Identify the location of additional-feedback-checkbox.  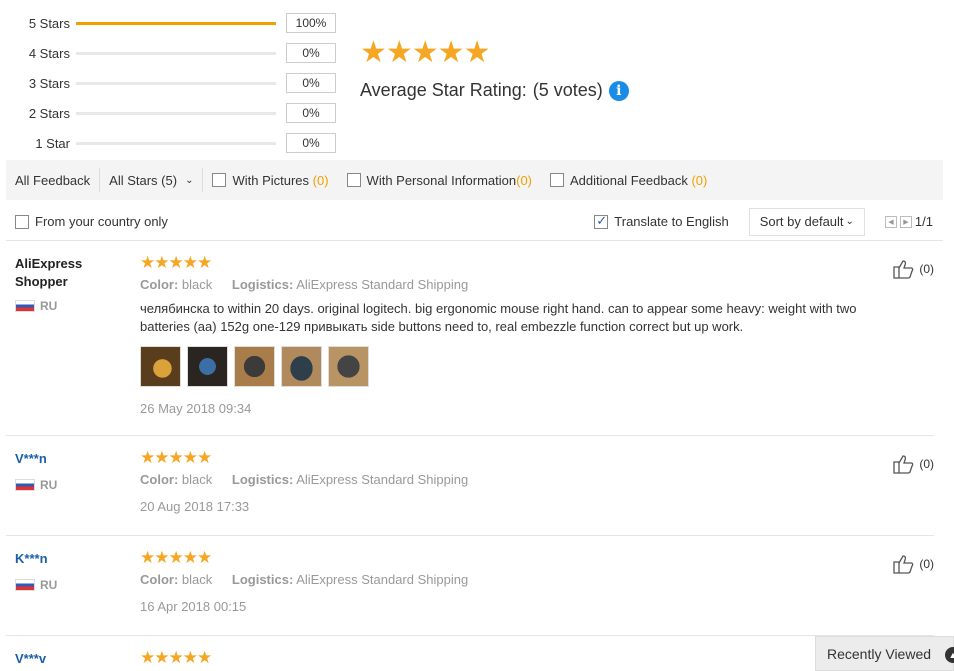
(557, 180).